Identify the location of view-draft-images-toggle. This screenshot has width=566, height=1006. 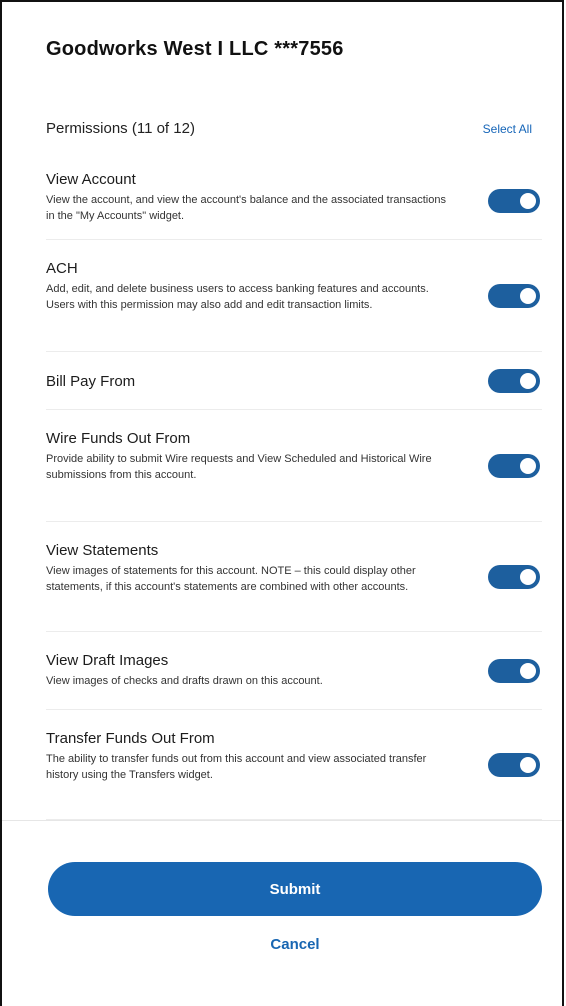
(514, 670).